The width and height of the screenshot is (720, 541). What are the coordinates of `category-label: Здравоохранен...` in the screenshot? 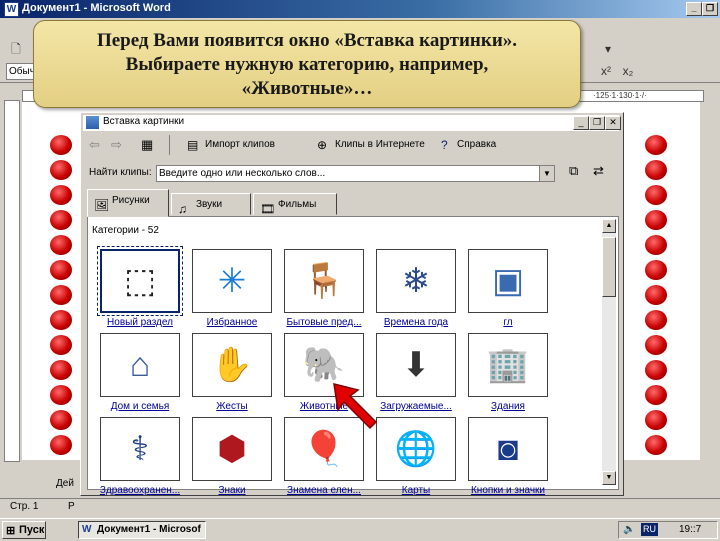 It's located at (140, 490).